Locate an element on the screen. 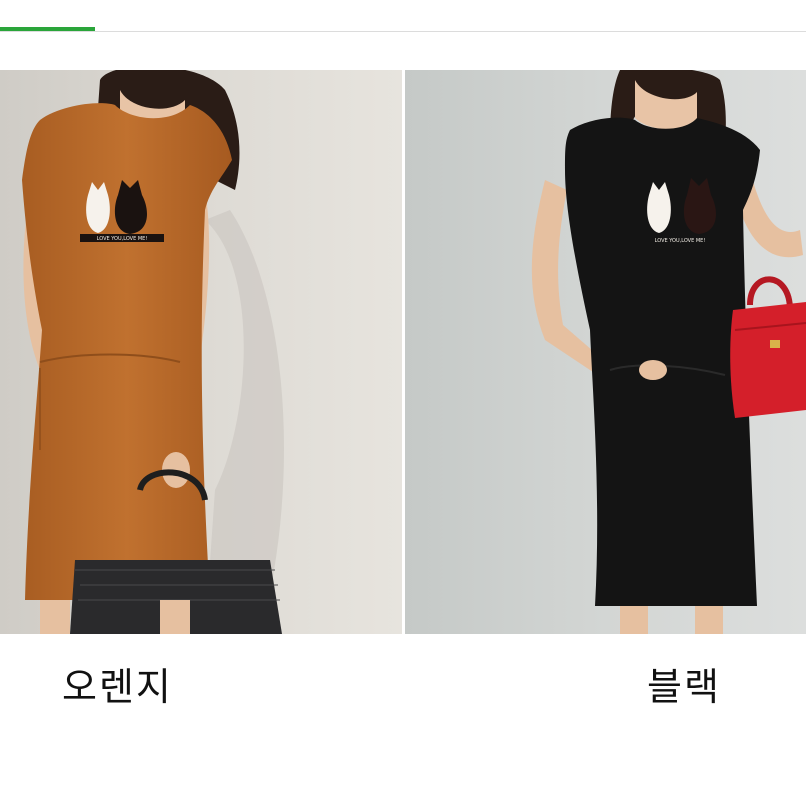 This screenshot has height=806, width=806. section-divider-line is located at coordinates (403, 31).